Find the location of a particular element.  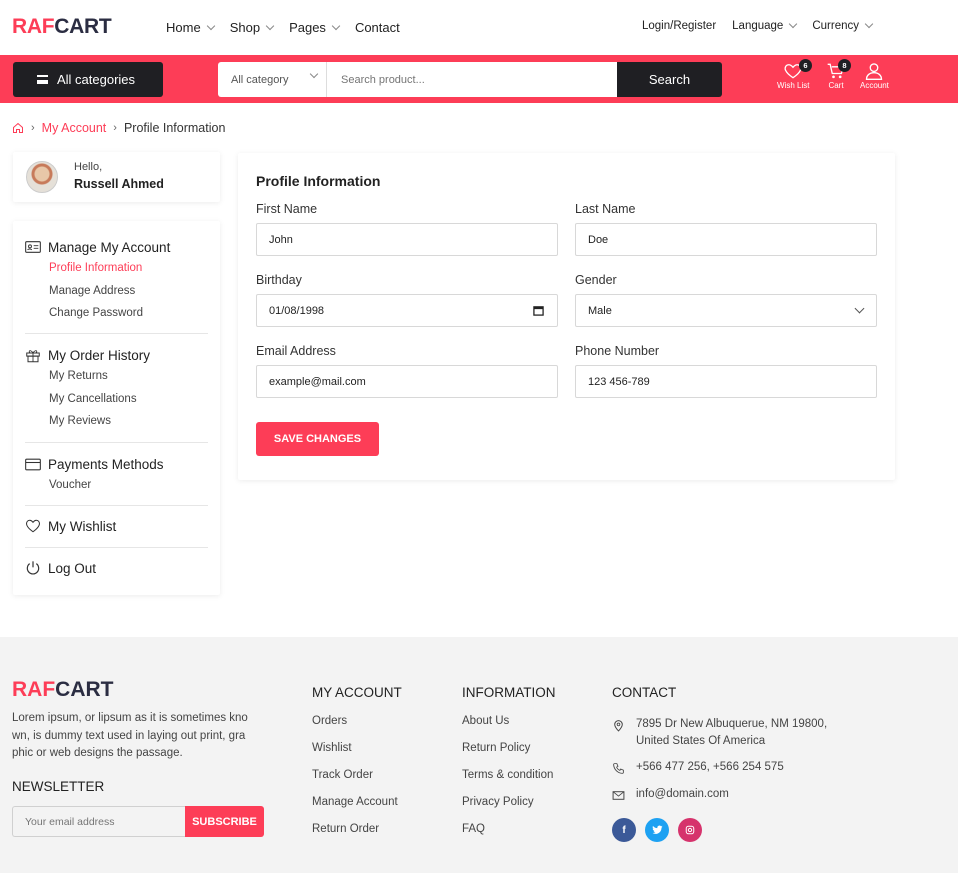

footer-link-orders: Orders is located at coordinates (357, 728).